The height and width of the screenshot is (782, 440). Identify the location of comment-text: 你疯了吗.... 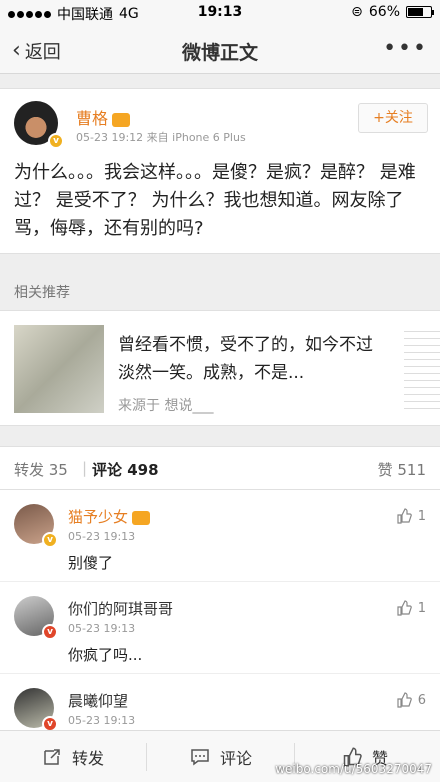
(105, 655).